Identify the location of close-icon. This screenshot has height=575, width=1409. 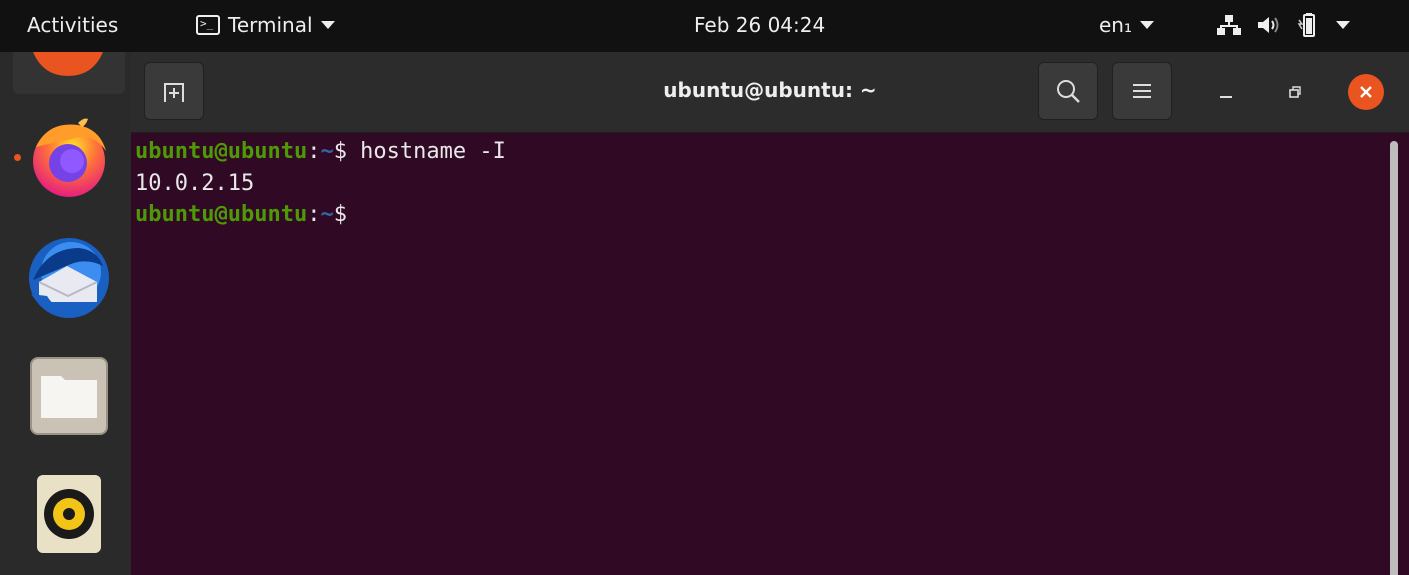
(1366, 92).